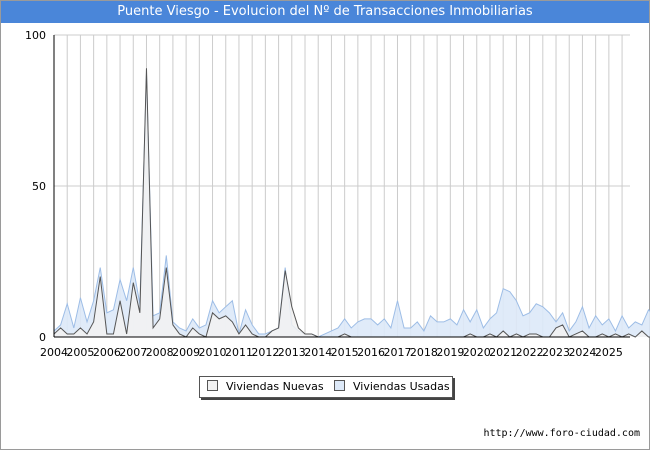  What do you see at coordinates (35, 35) in the screenshot?
I see `y-tick-label: 100` at bounding box center [35, 35].